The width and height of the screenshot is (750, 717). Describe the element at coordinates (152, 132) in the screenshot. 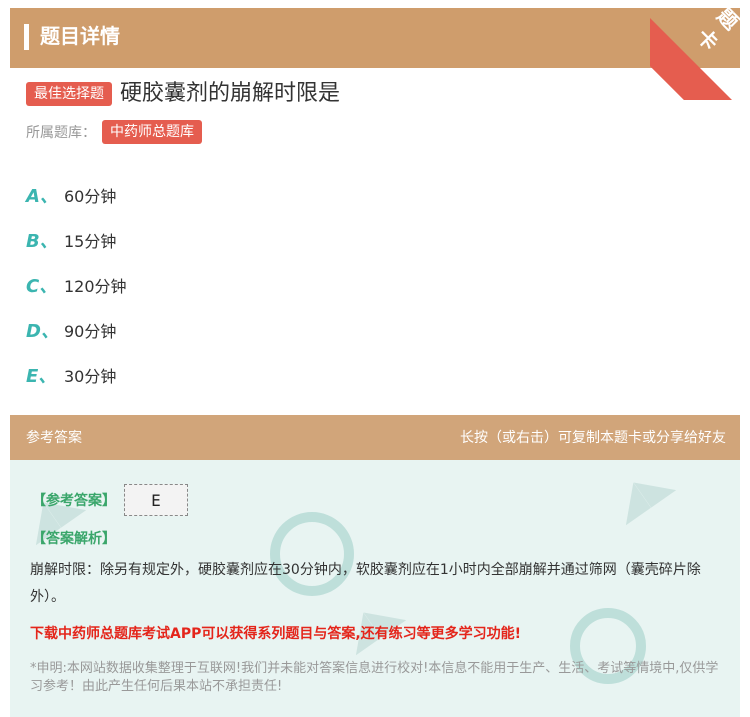

I see `question-bank-link: 中药师总题库` at that location.